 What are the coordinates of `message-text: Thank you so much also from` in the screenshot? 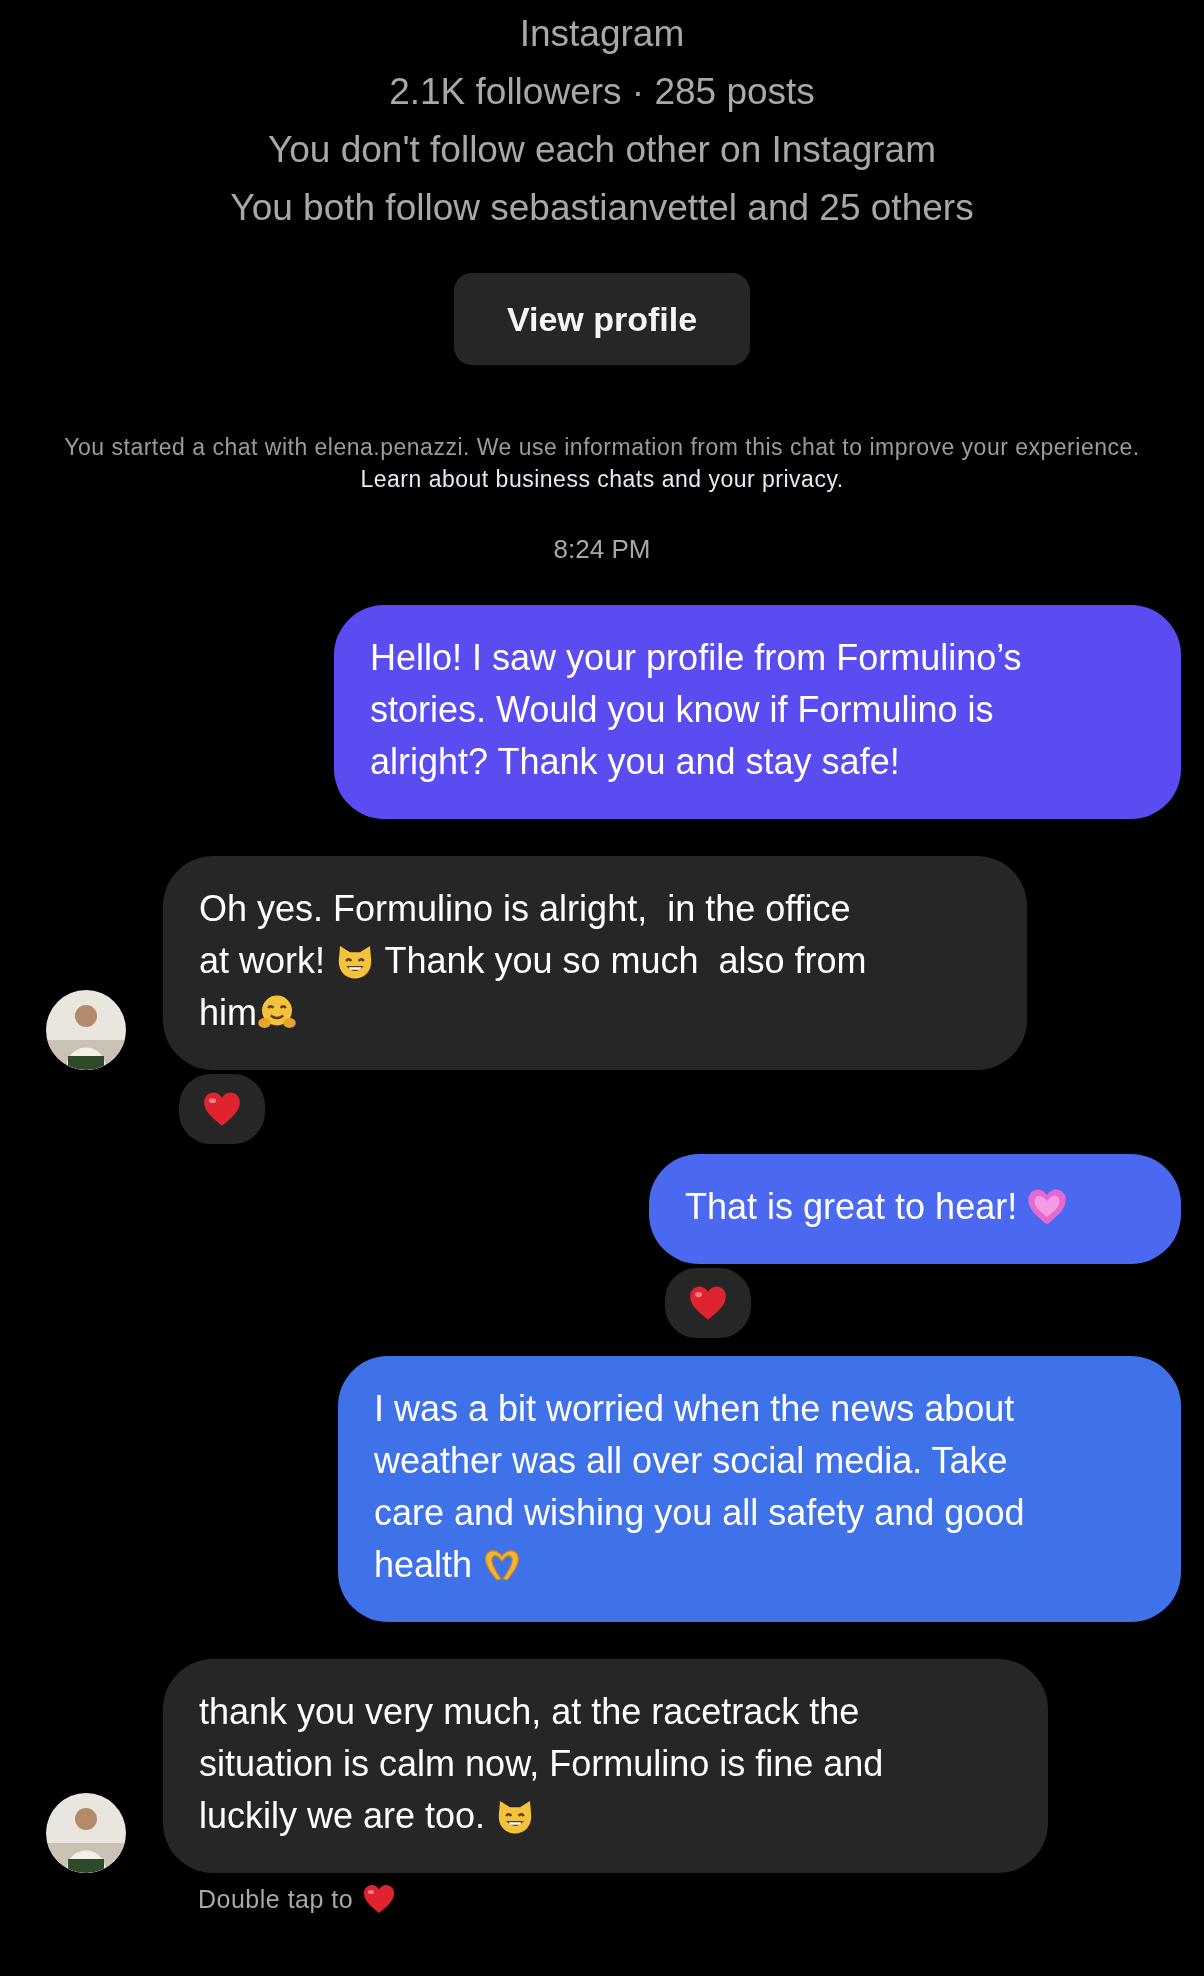 It's located at (625, 961).